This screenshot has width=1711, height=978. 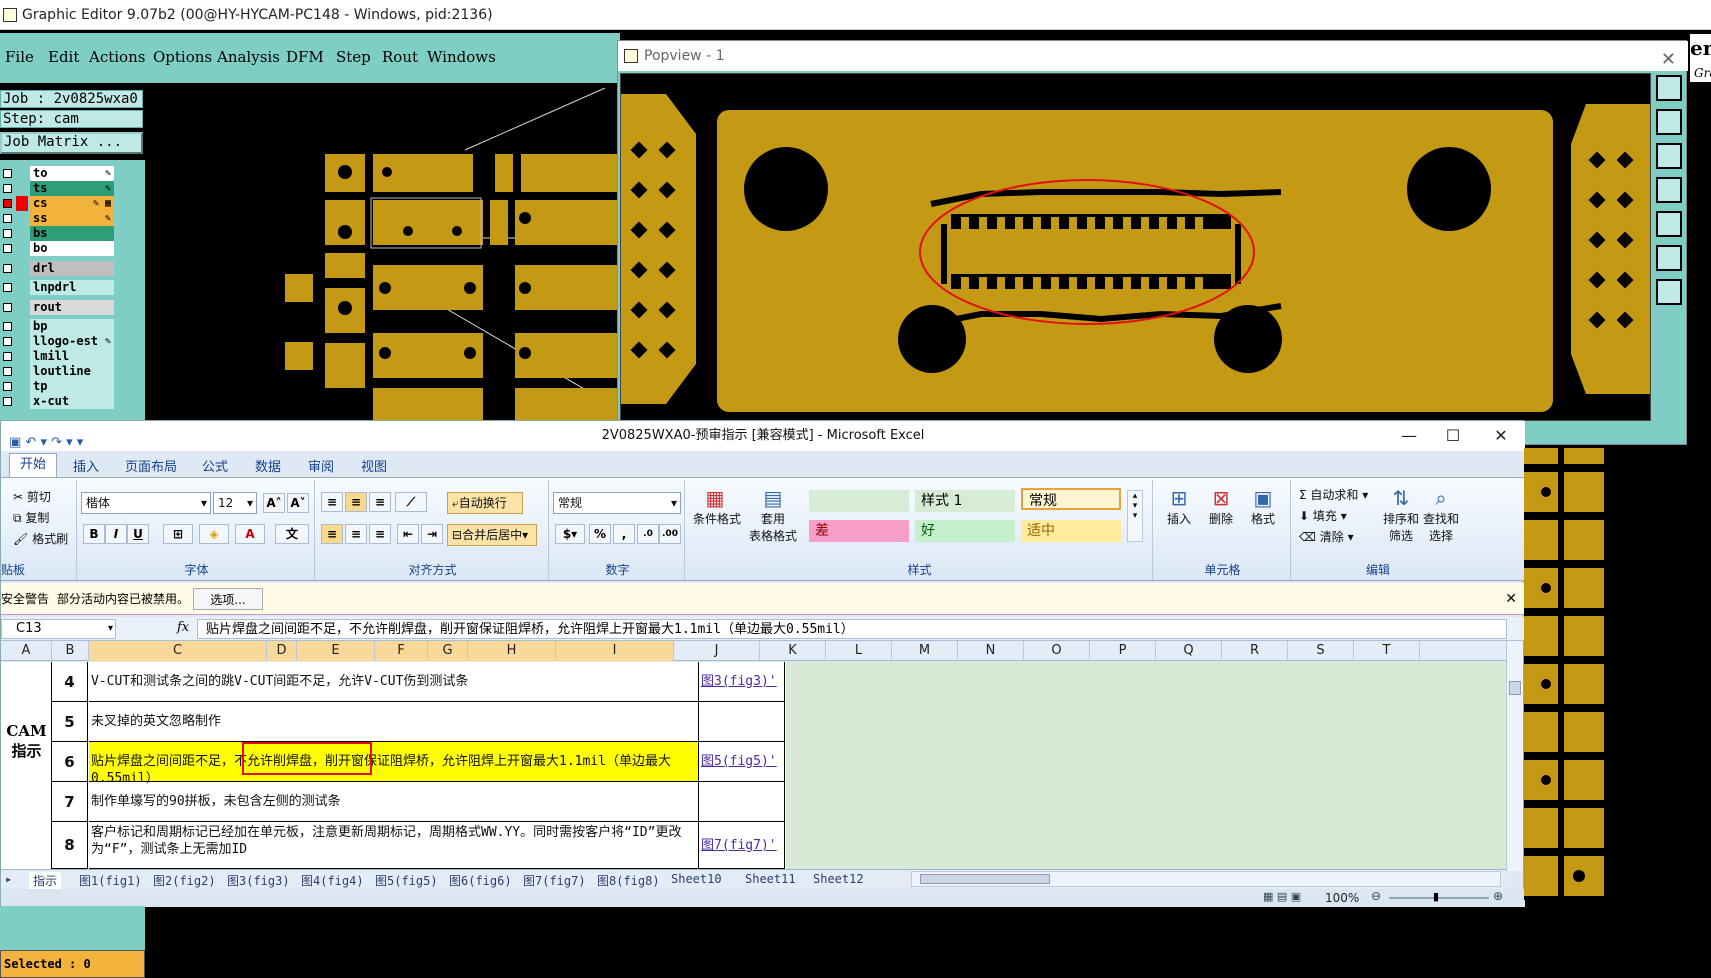 What do you see at coordinates (1511, 599) in the screenshot?
I see `close-warning-icon: ✕` at bounding box center [1511, 599].